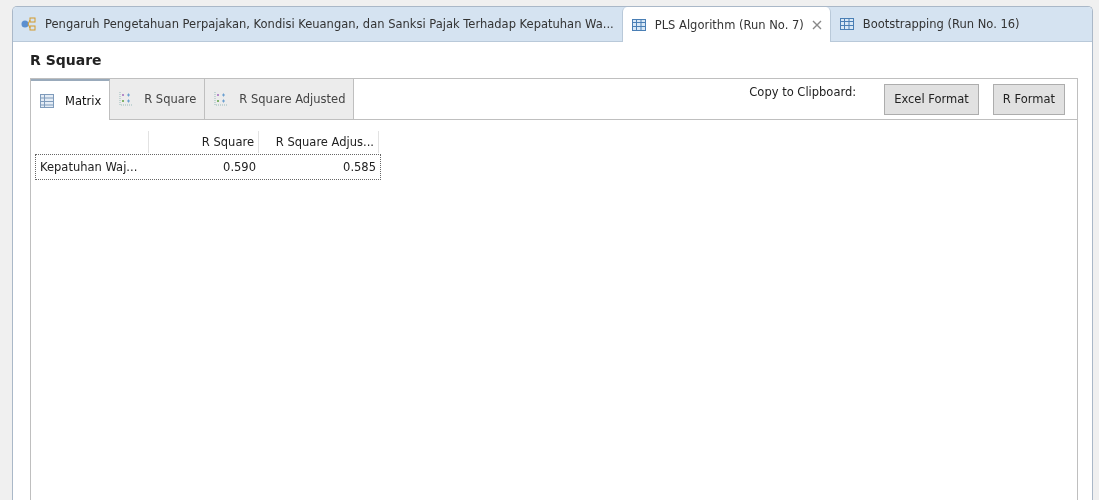 The height and width of the screenshot is (500, 1099). I want to click on column-header: R Square, so click(204, 142).